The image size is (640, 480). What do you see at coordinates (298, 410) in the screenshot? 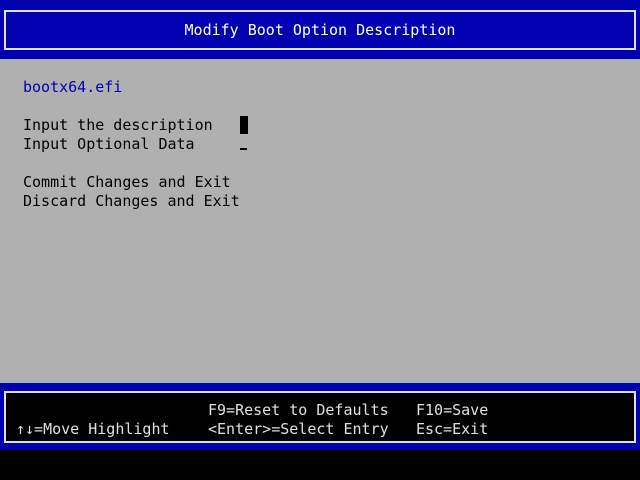
I see `reset-defaults-hint: F9=Reset to Defaults` at bounding box center [298, 410].